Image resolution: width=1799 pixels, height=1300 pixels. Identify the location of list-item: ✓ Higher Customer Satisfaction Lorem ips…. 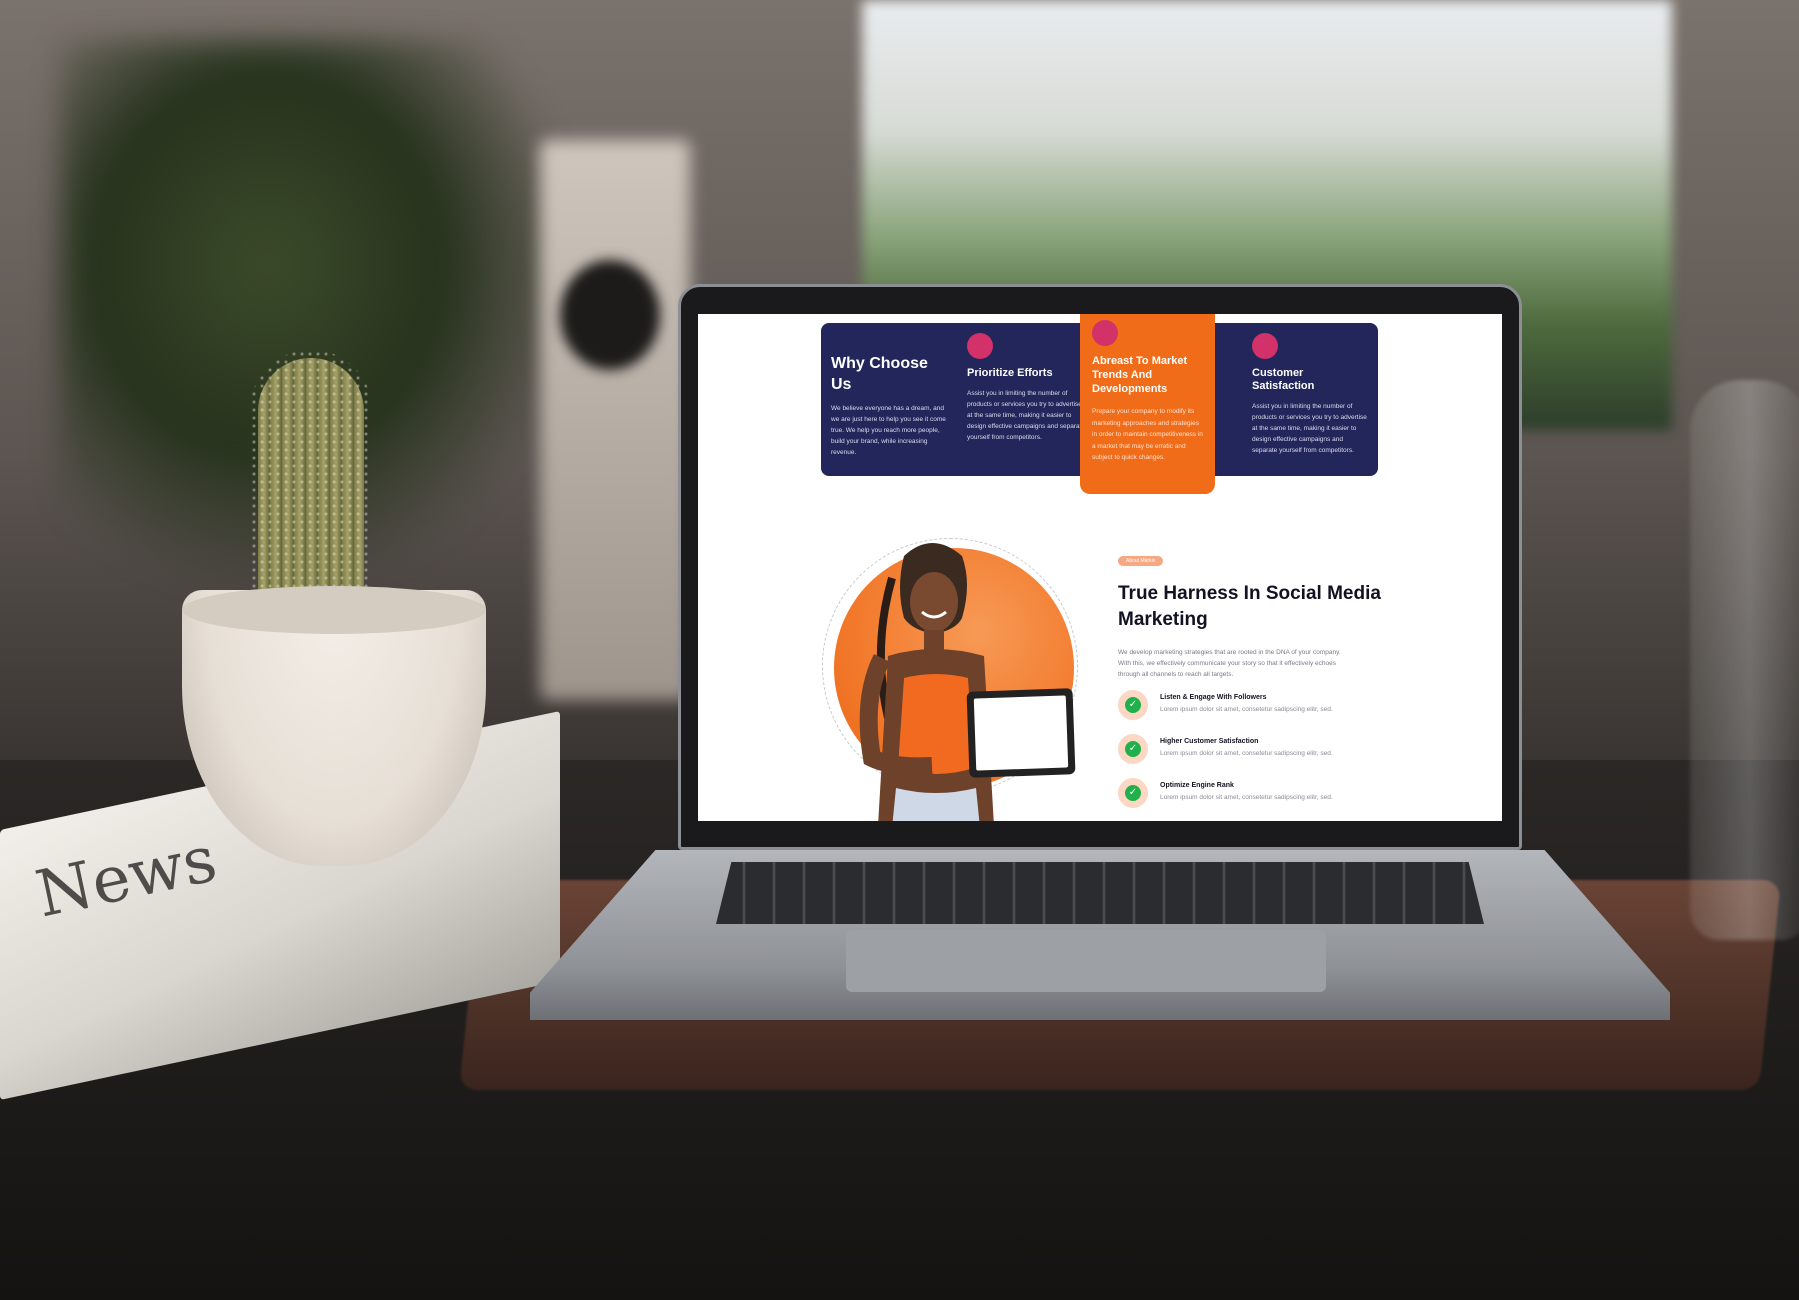
(1283, 756).